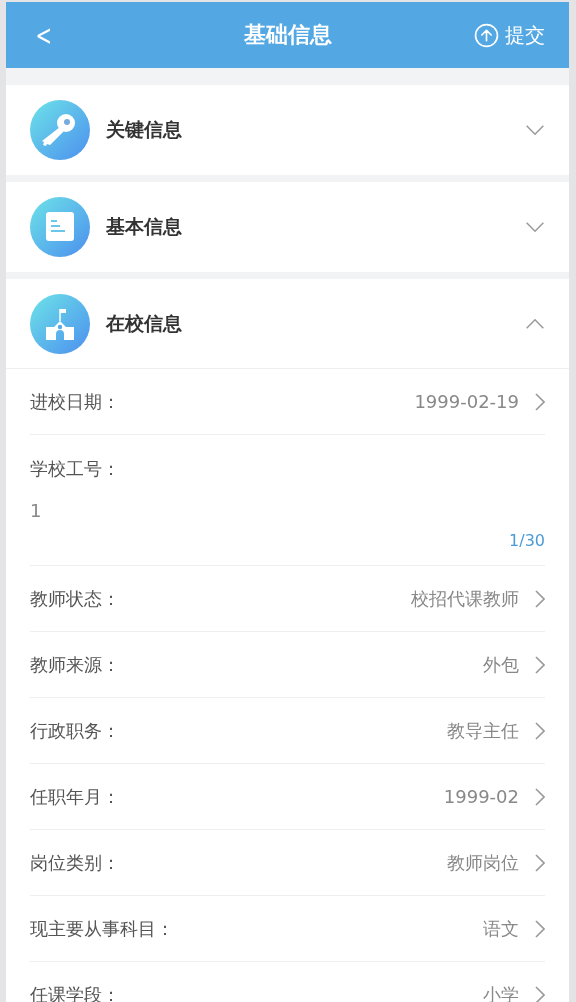 This screenshot has width=576, height=1002. What do you see at coordinates (501, 664) in the screenshot?
I see `field-value: 外包` at bounding box center [501, 664].